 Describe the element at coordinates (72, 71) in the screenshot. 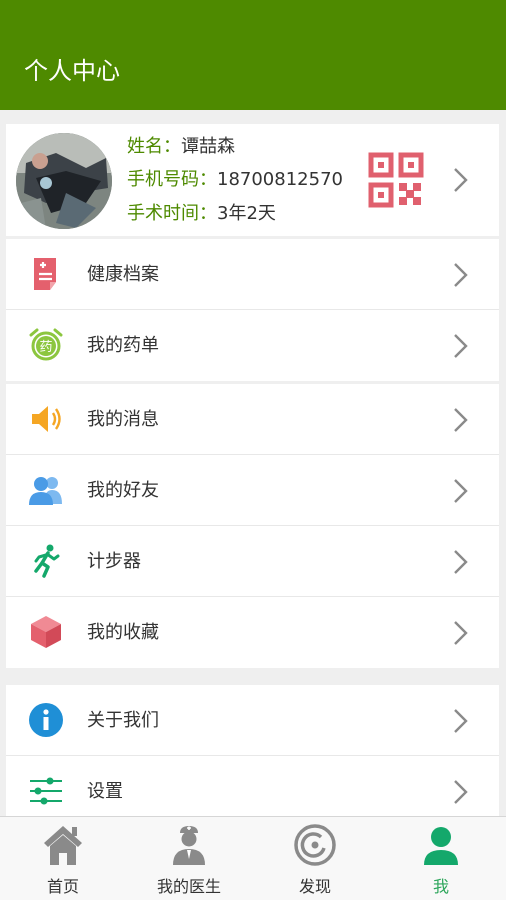

I see `page-title: 个人中心` at that location.